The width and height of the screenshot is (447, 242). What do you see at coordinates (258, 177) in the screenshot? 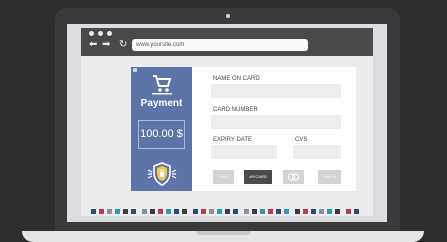
I see `mycard-logo-icon: MYCARD` at bounding box center [258, 177].